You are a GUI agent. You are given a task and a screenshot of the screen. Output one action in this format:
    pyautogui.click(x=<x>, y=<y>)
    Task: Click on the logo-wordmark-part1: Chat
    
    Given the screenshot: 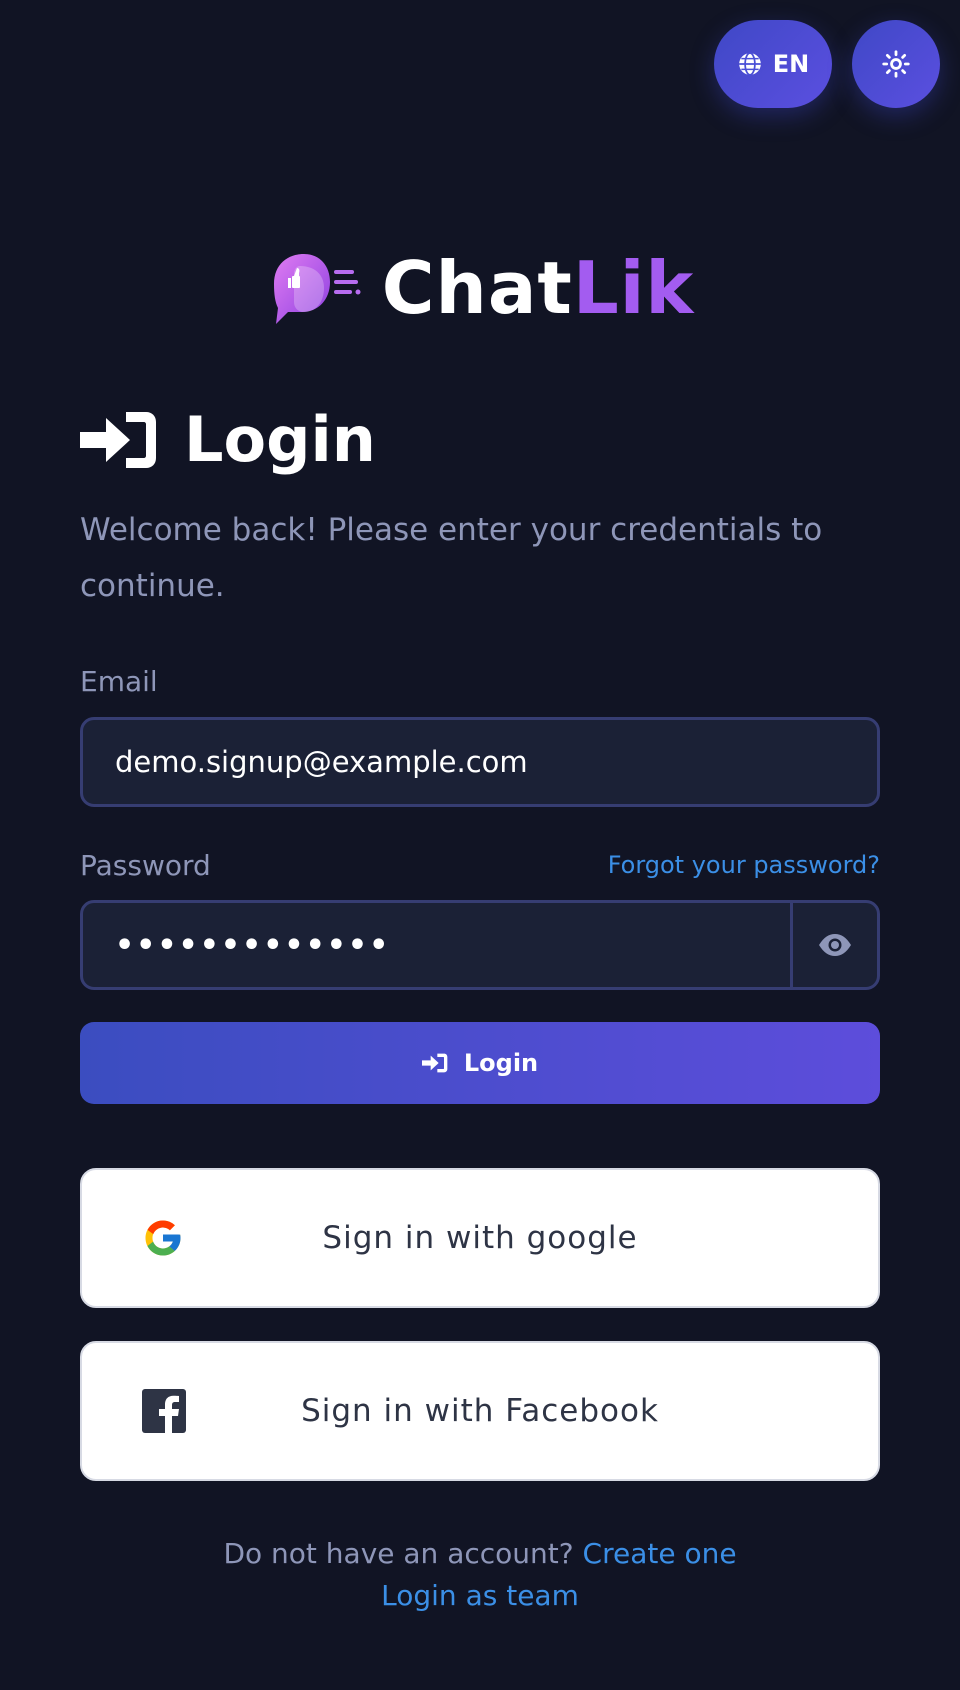 What is the action you would take?
    pyautogui.click(x=477, y=288)
    